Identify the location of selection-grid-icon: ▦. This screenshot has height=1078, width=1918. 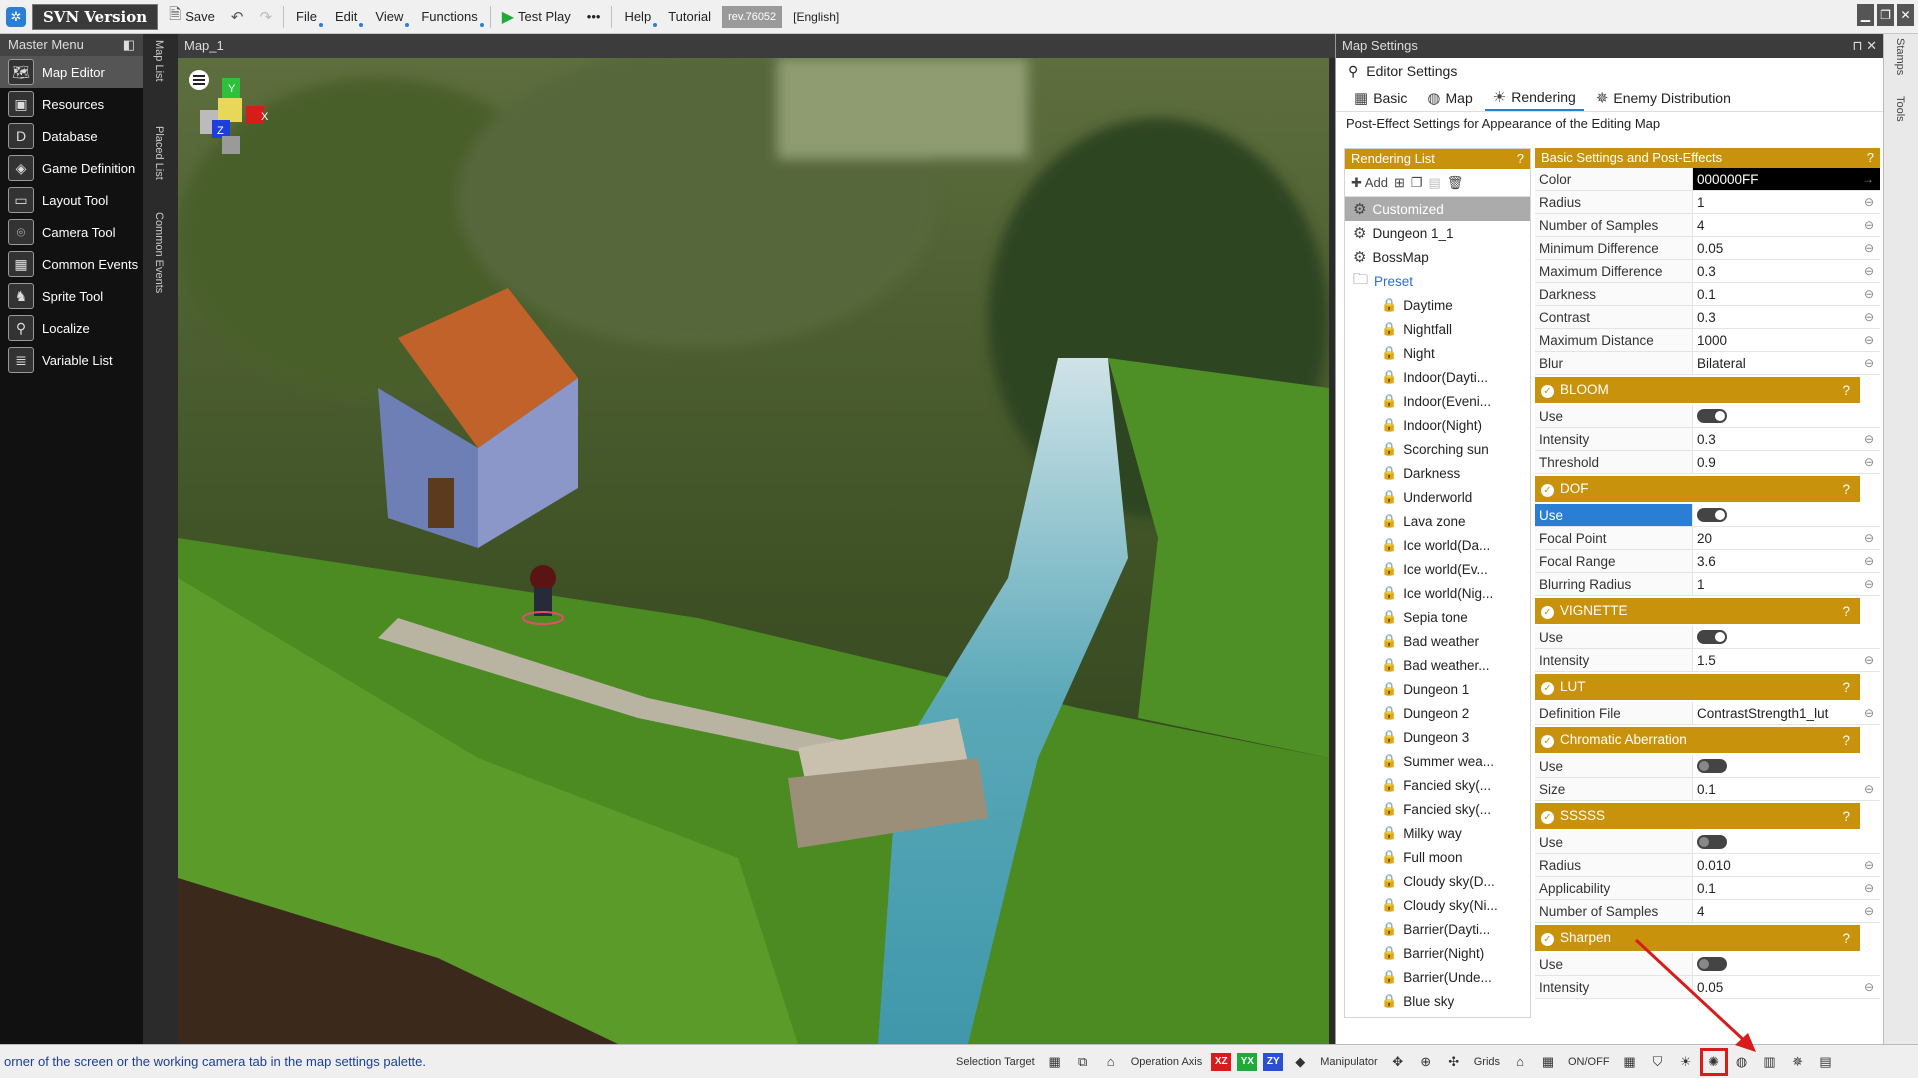
(1055, 1062).